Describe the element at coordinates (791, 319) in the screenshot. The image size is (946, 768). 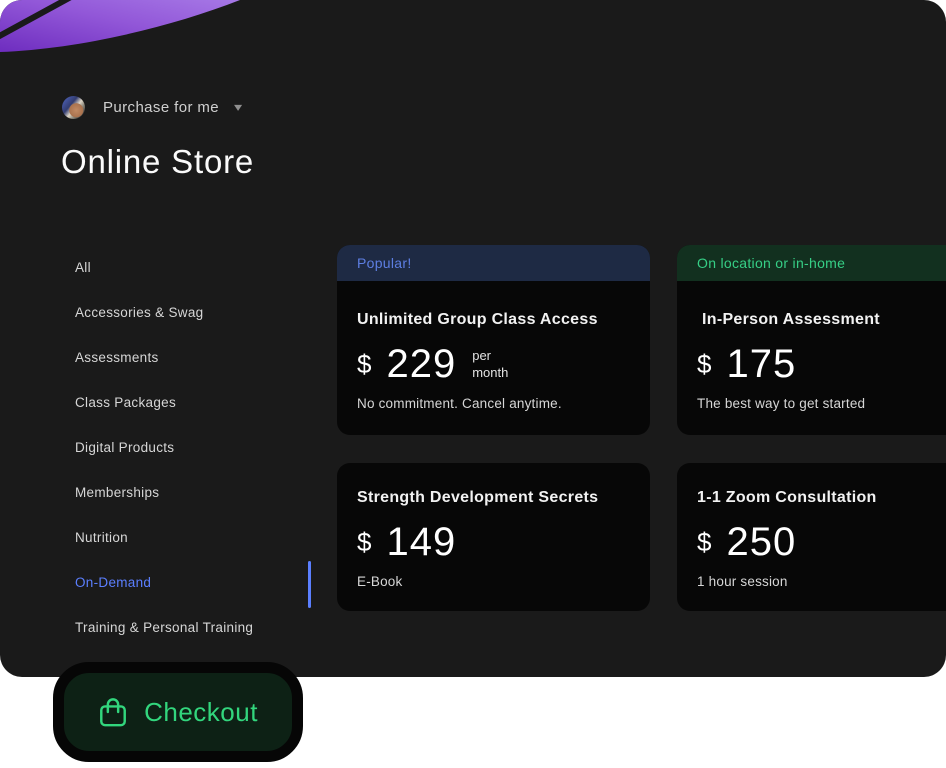
I see `product-title: In-Person Assessment` at that location.